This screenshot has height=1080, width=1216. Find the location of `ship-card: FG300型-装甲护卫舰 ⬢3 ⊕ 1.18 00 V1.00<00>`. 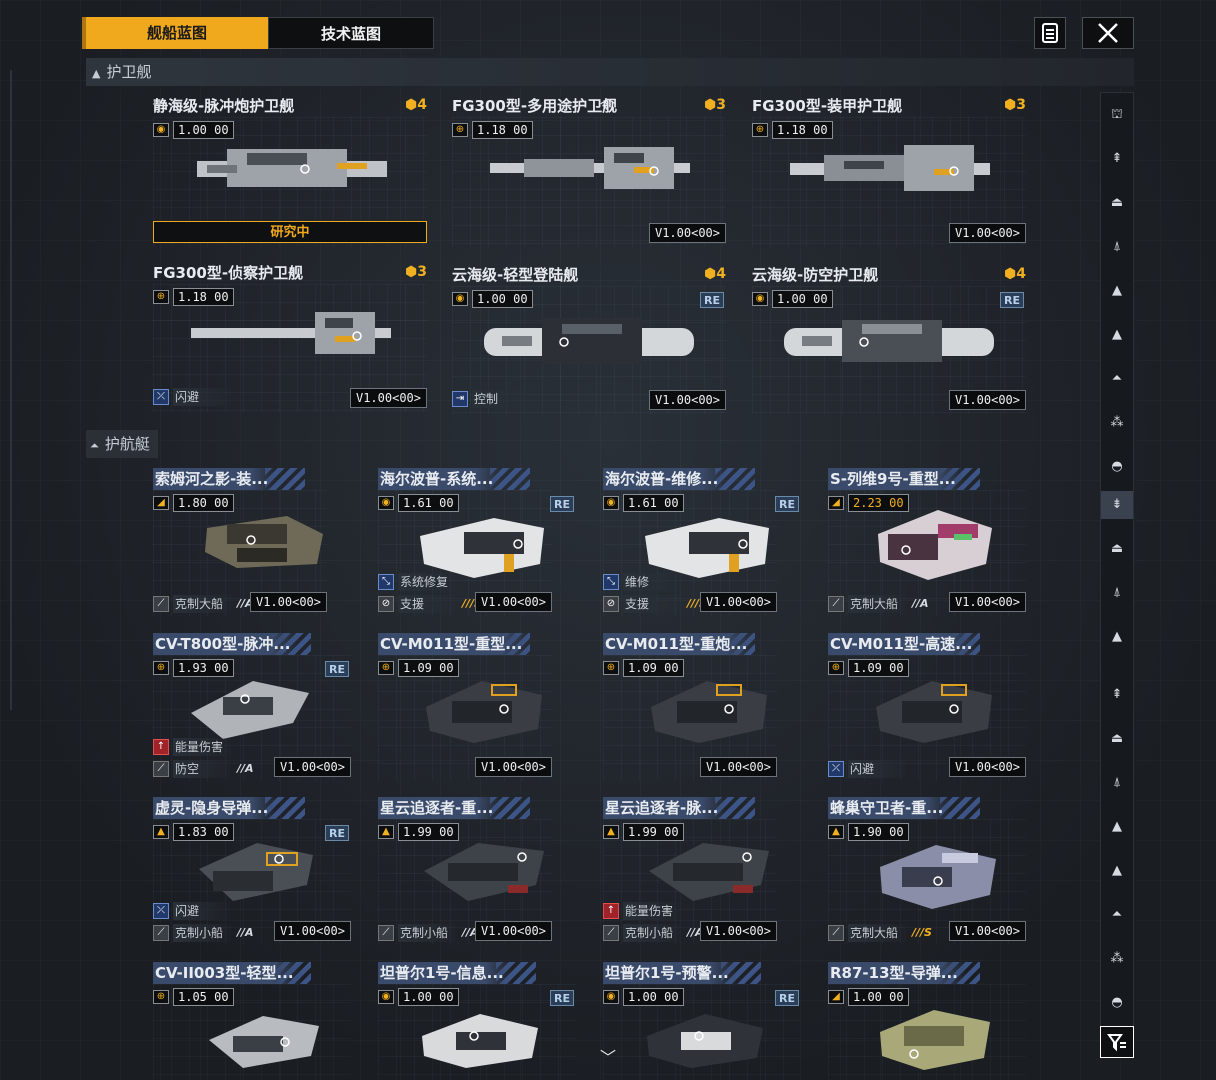

ship-card: FG300型-装甲护卫舰 ⬢3 ⊕ 1.18 00 V1.00<00> is located at coordinates (889, 171).